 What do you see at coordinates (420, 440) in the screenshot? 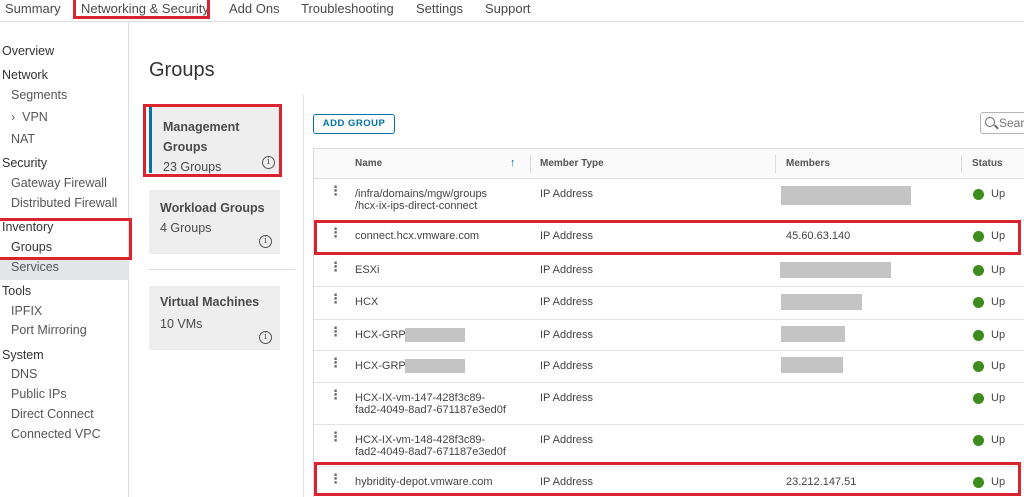
I see `row-name-line1: HCX-IX-vm-148-428f3c89-` at bounding box center [420, 440].